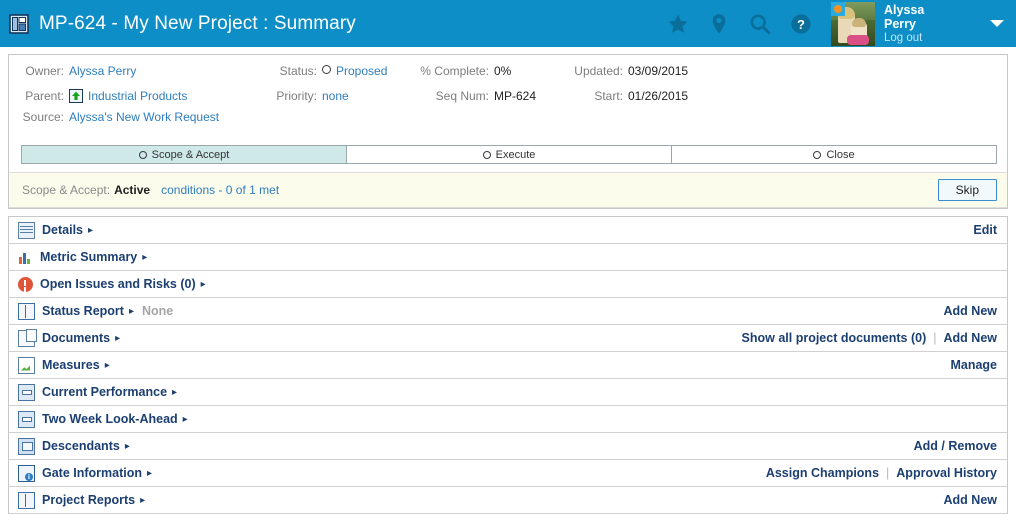 This screenshot has width=1016, height=529. I want to click on section-row-measures: Measures ▸ Manage, so click(508, 365).